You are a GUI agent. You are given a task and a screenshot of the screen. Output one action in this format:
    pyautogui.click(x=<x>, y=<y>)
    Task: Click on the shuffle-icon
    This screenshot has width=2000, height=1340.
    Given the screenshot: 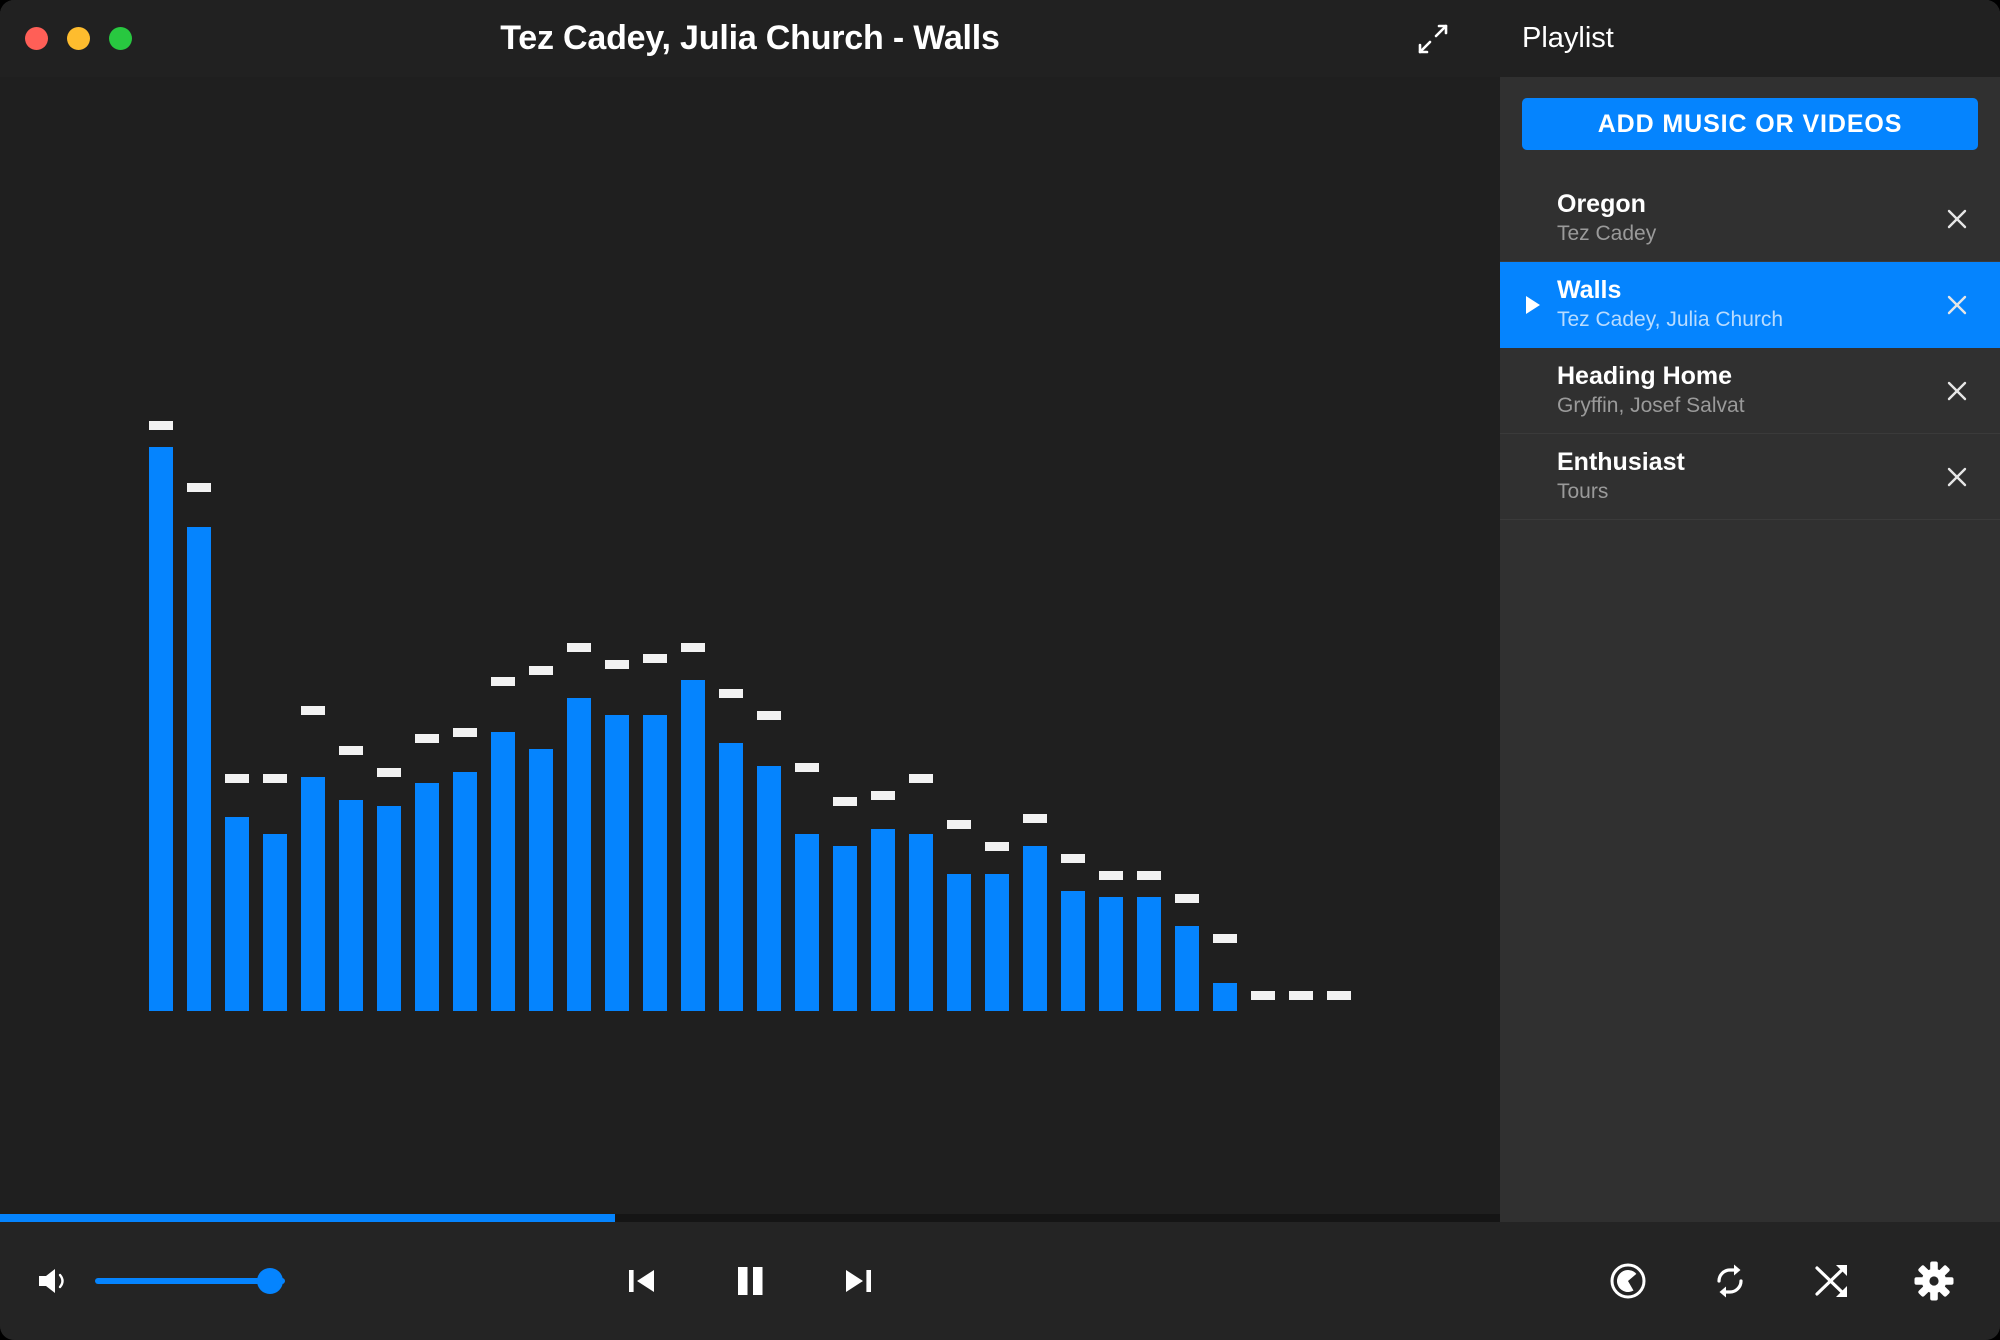 What is the action you would take?
    pyautogui.click(x=1832, y=1281)
    